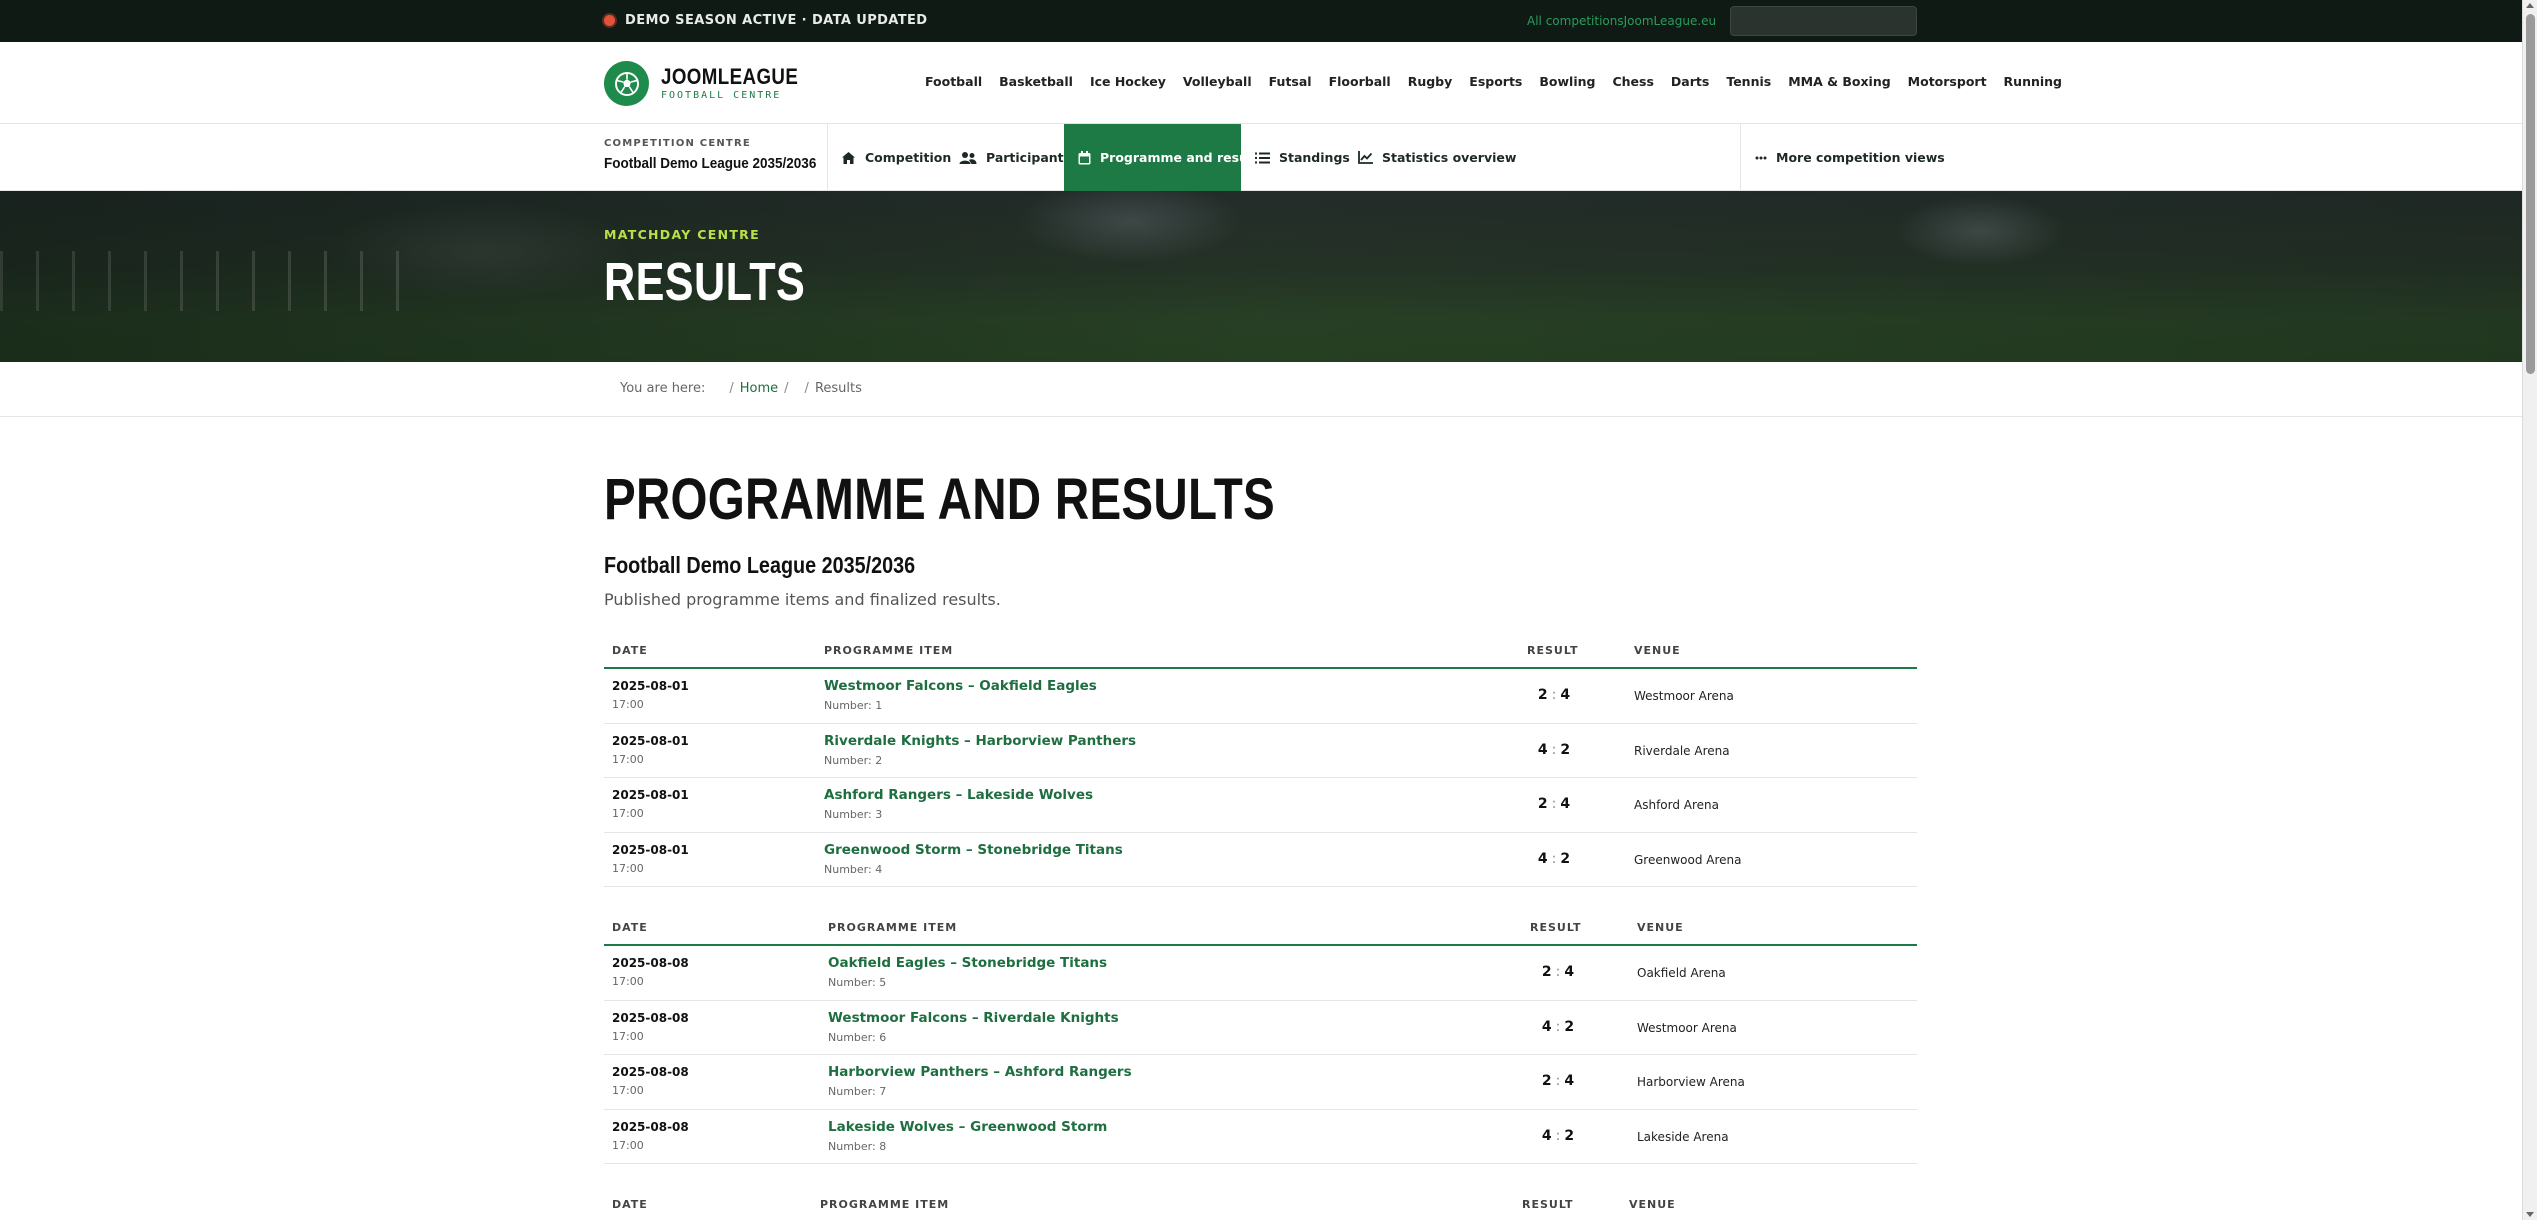 This screenshot has width=2537, height=1220. I want to click on hero-kicker: MATCHDAY CENTRE, so click(682, 234).